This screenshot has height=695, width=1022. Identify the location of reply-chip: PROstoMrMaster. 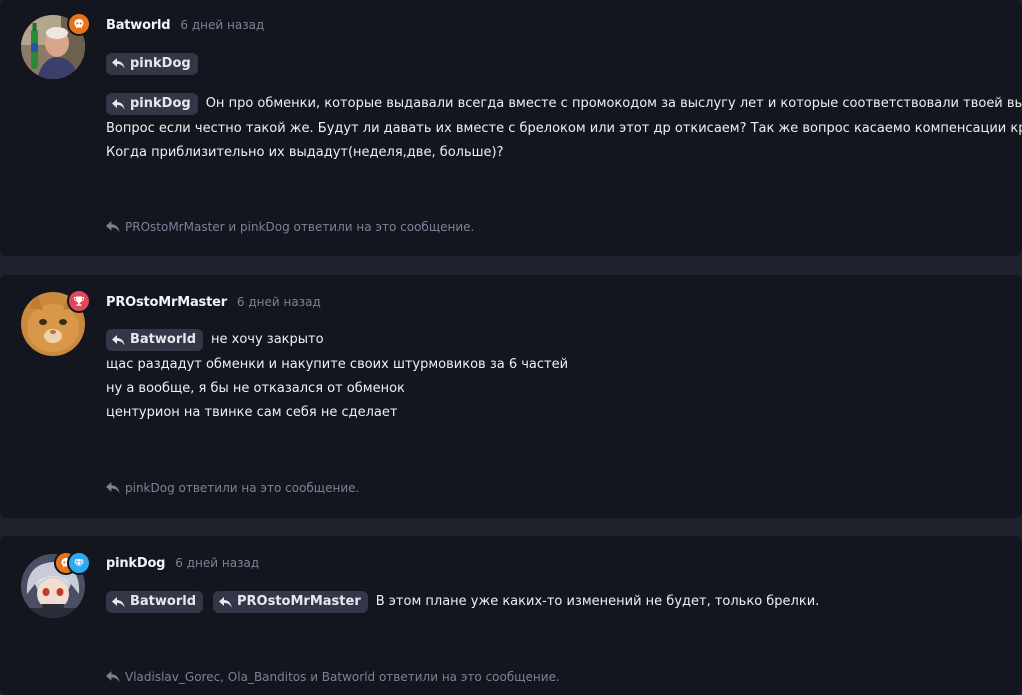
(290, 602).